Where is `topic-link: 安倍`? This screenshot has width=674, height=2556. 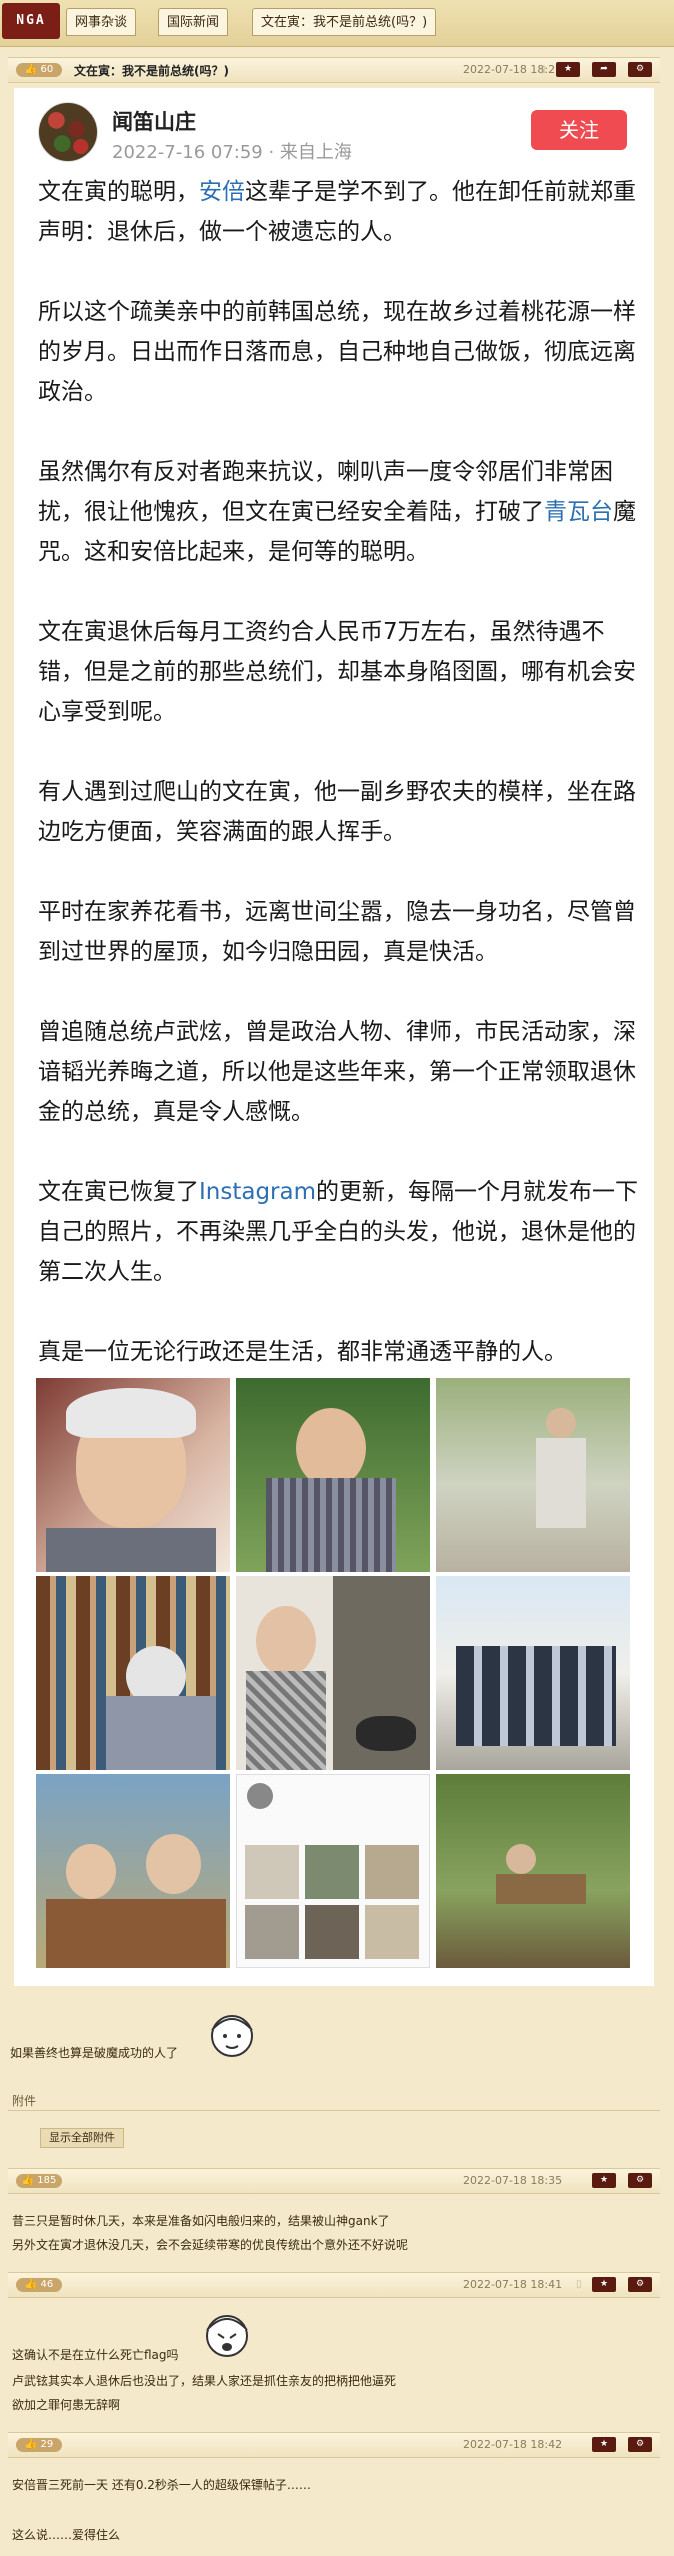 topic-link: 安倍 is located at coordinates (222, 192).